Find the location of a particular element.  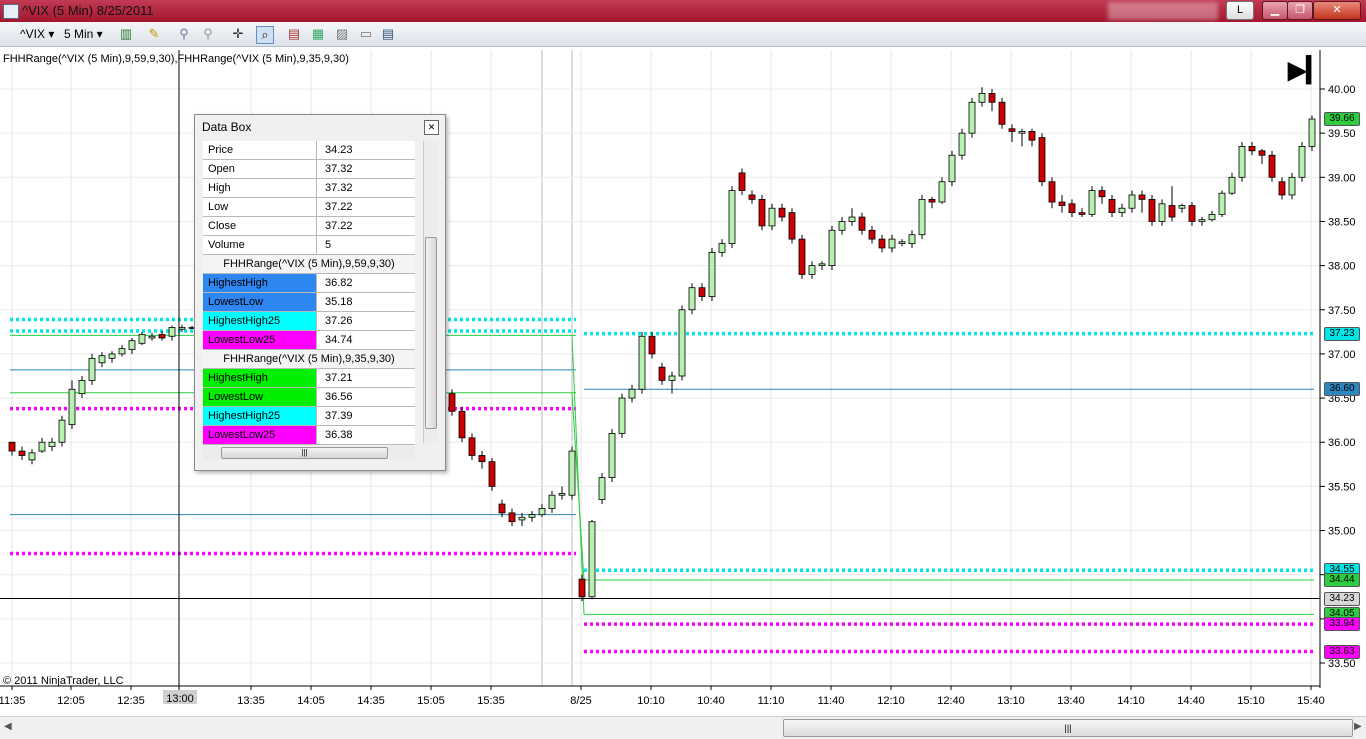

chart-horizontal-scrollbar: ◀ ||| ▶ is located at coordinates (683, 727).